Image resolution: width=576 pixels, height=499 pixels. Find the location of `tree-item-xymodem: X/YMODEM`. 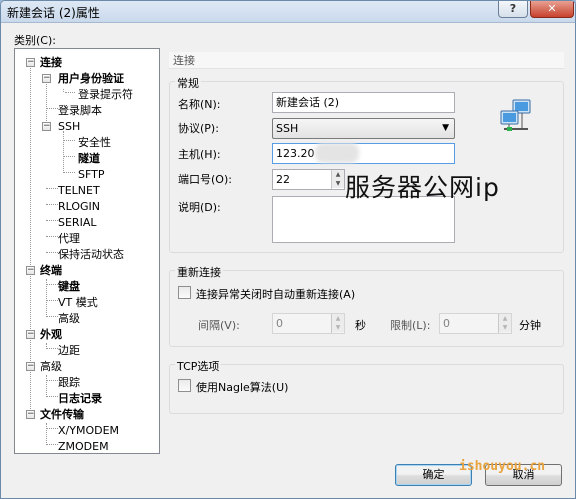

tree-item-xymodem: X/YMODEM is located at coordinates (88, 430).